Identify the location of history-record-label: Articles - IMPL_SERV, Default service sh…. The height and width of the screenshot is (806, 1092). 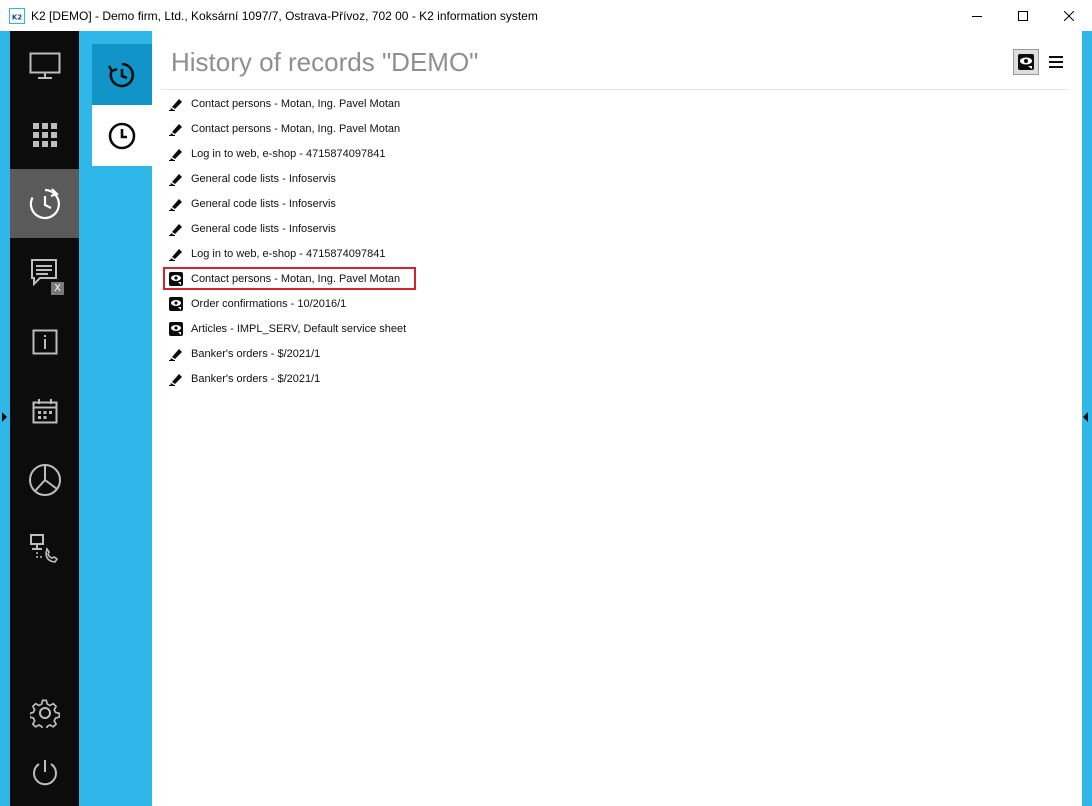
(299, 328).